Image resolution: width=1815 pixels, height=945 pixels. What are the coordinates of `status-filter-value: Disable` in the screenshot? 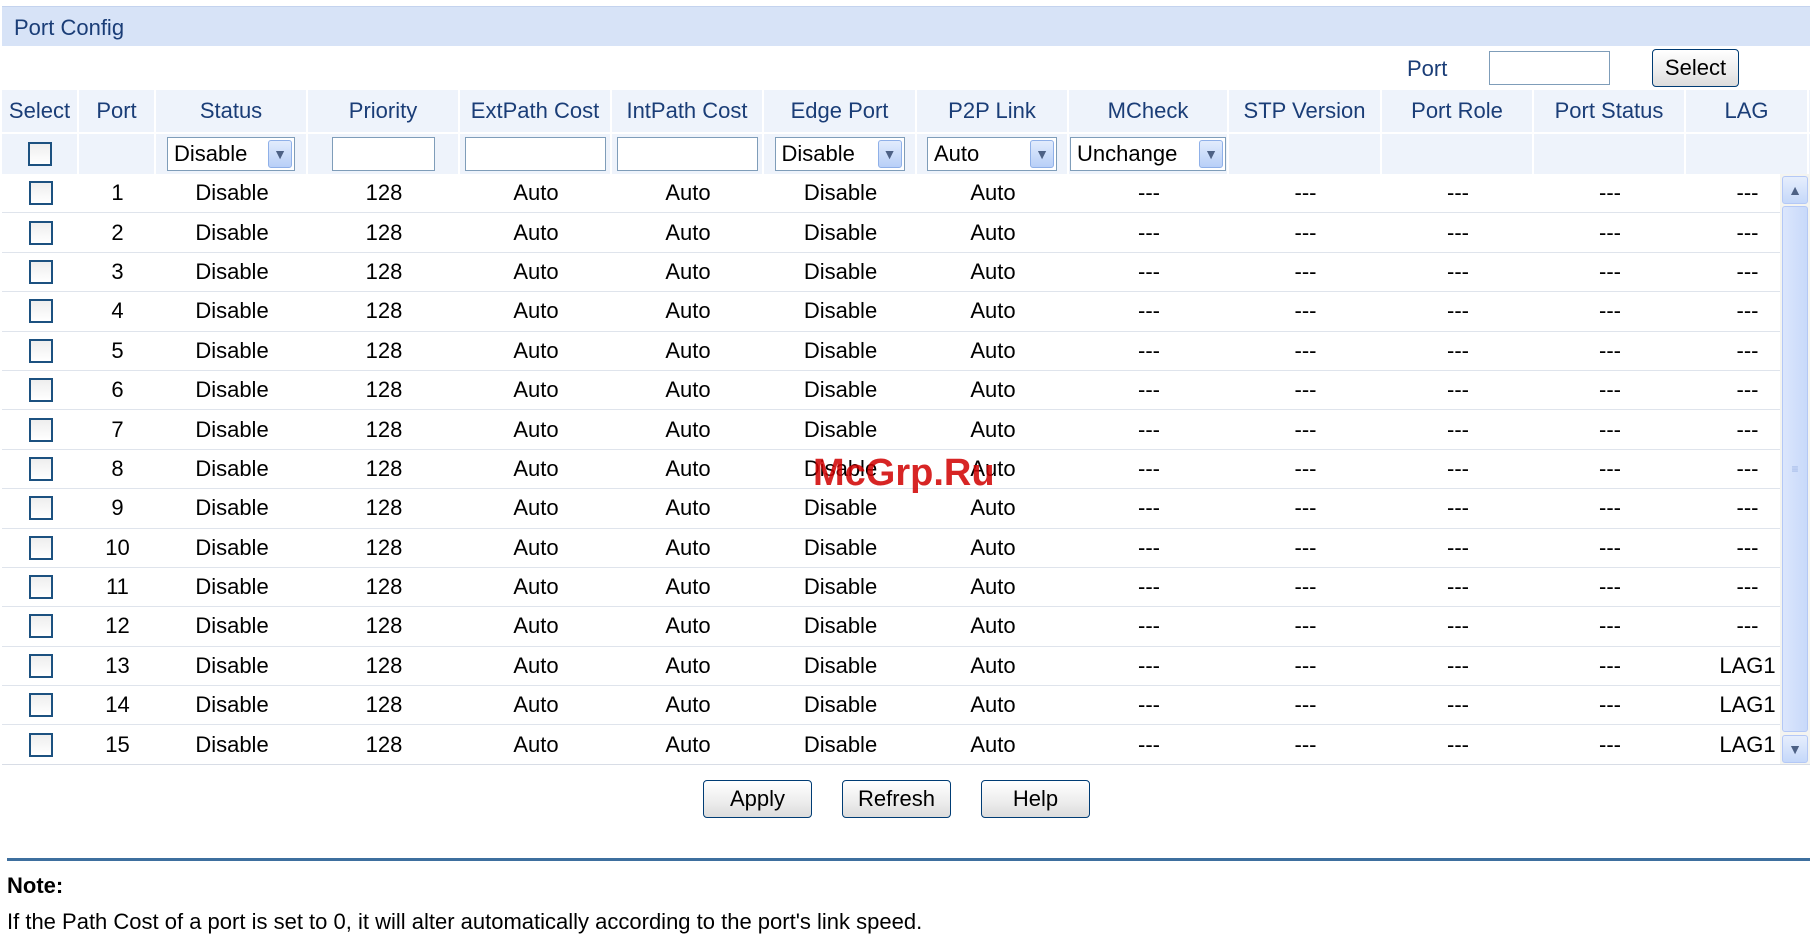 It's located at (211, 153).